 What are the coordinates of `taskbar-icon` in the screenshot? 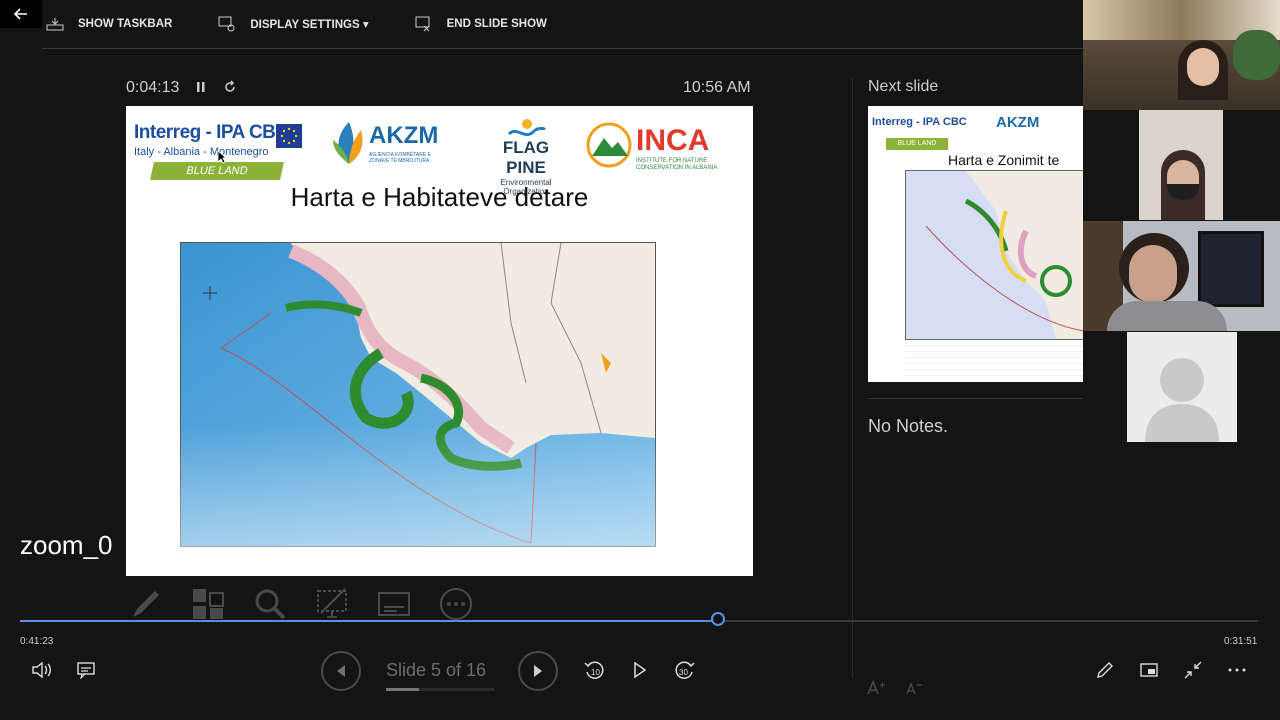 It's located at (55, 24).